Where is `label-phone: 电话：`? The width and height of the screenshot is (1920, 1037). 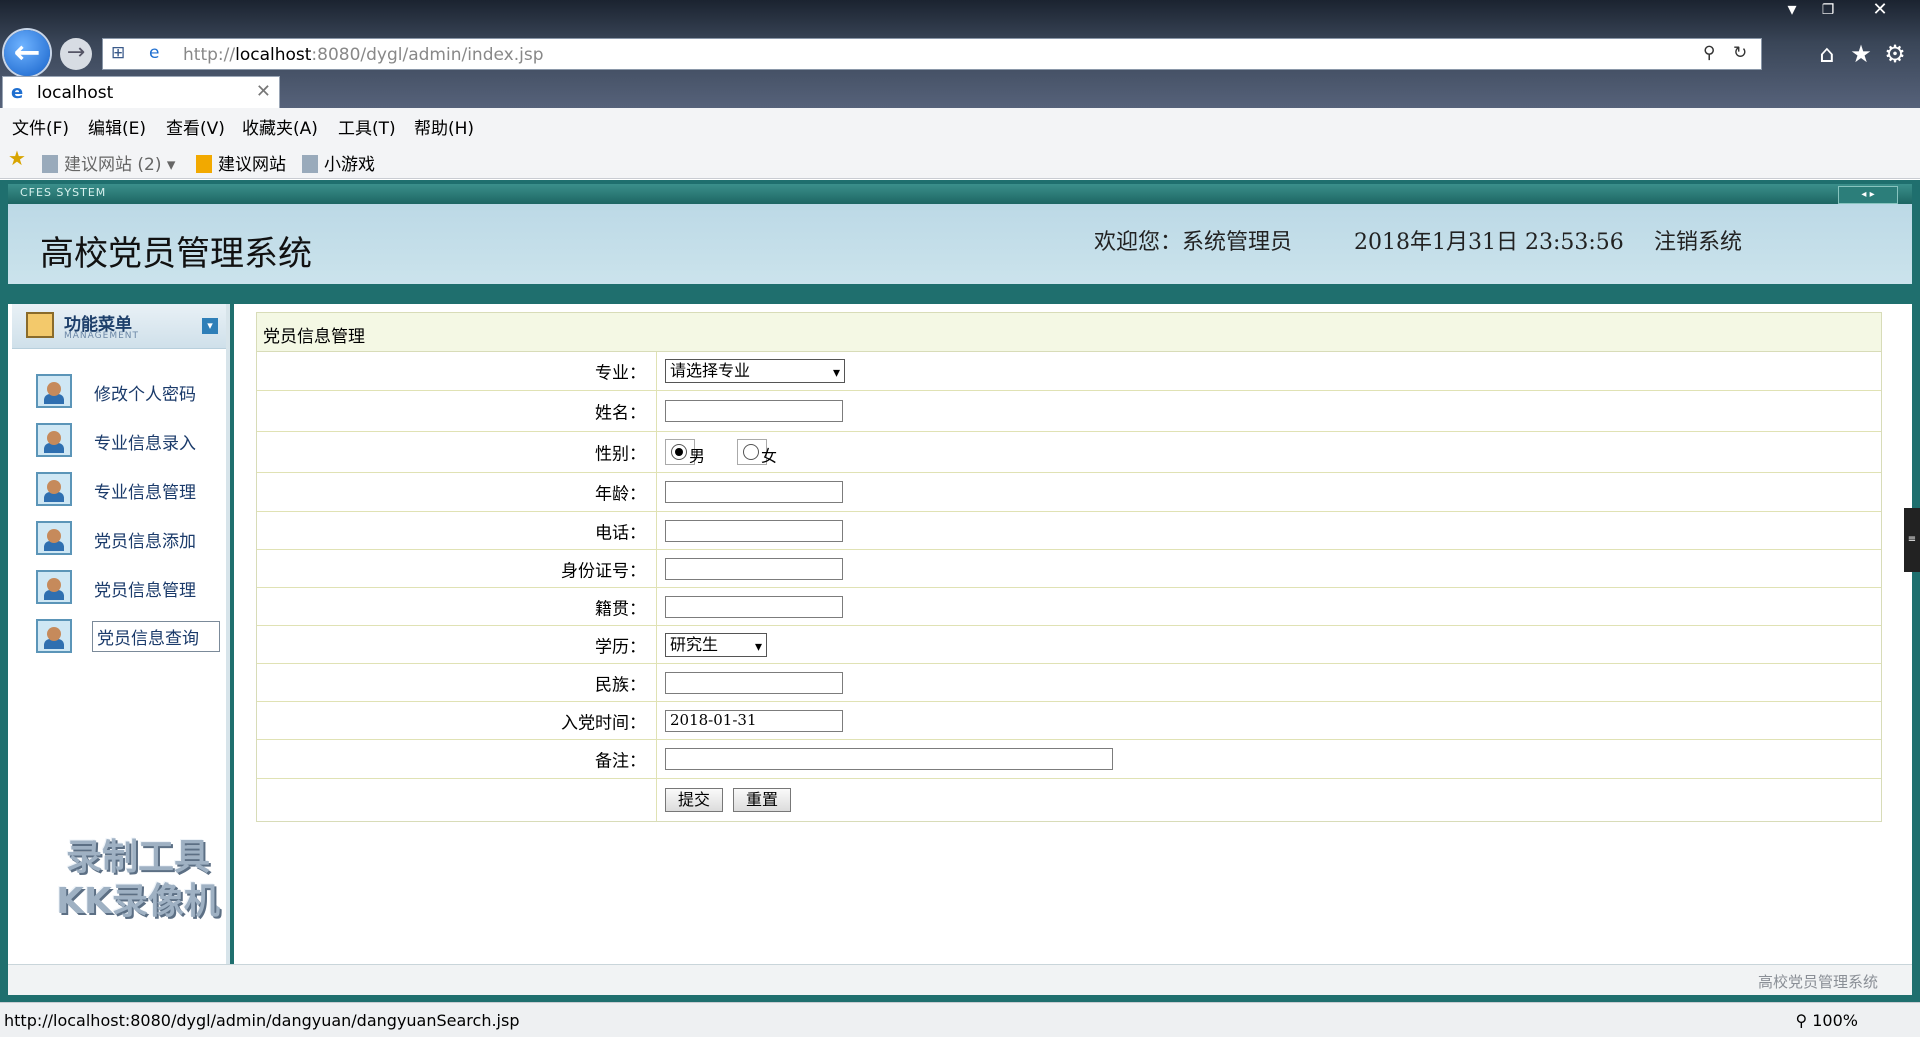
label-phone: 电话： is located at coordinates (620, 533).